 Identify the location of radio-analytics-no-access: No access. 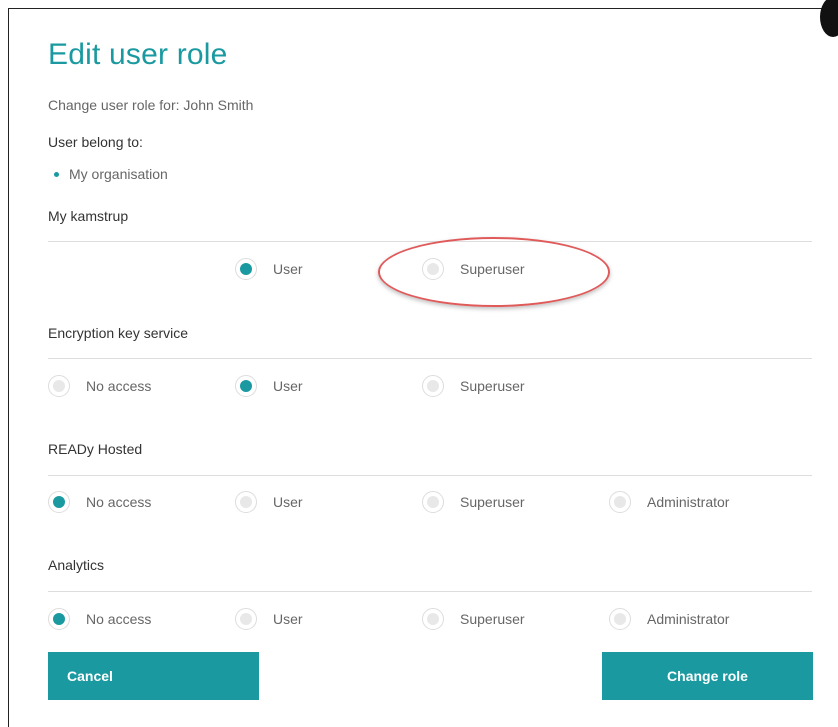
(99, 619).